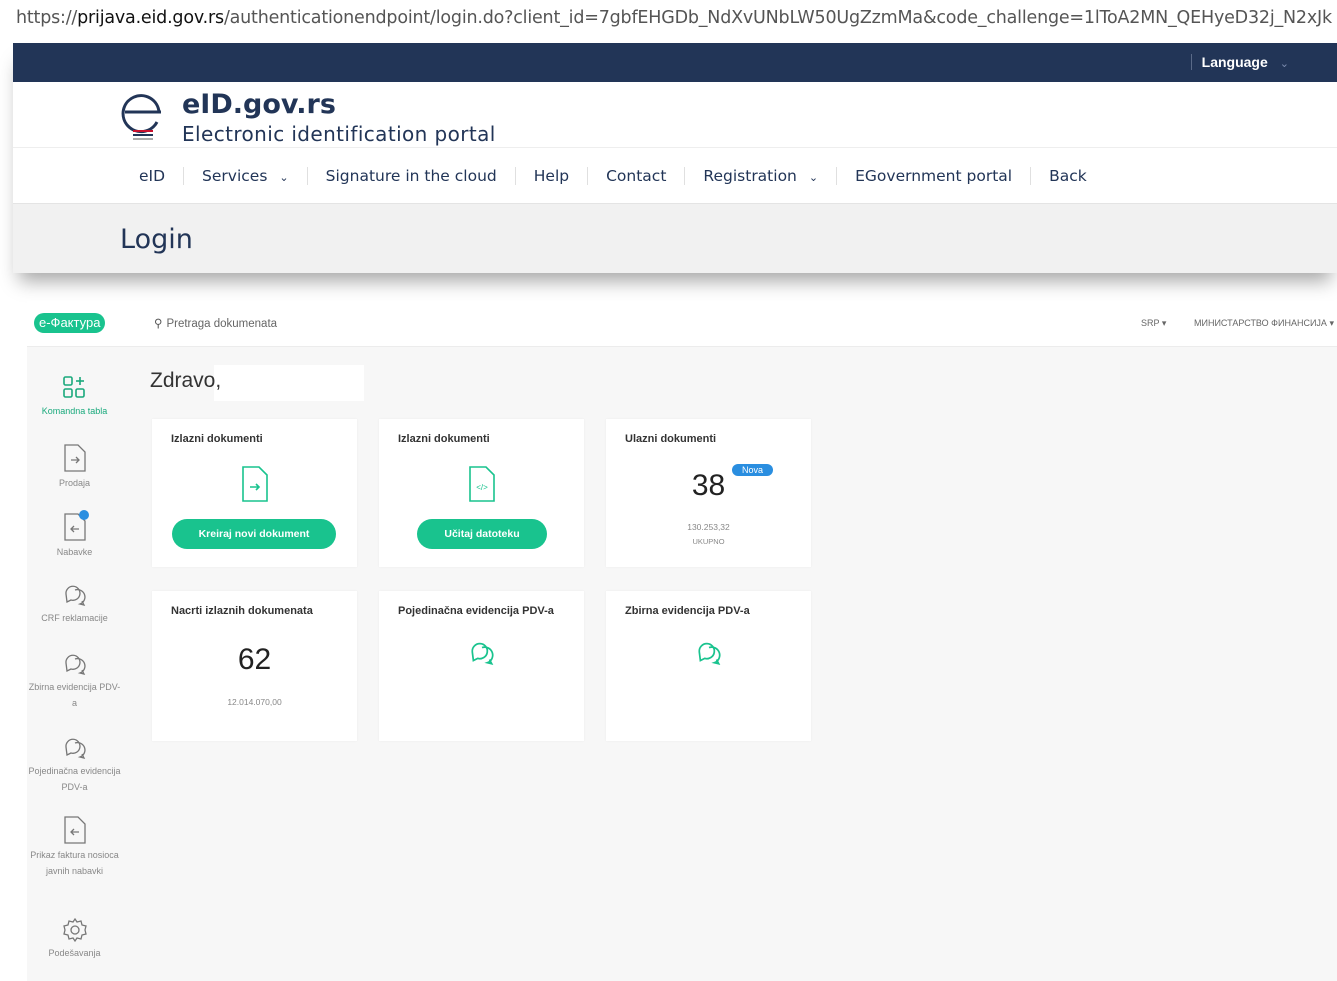 This screenshot has height=981, width=1337. What do you see at coordinates (74, 411) in the screenshot?
I see `sidebar-item-label: Komandna tabla` at bounding box center [74, 411].